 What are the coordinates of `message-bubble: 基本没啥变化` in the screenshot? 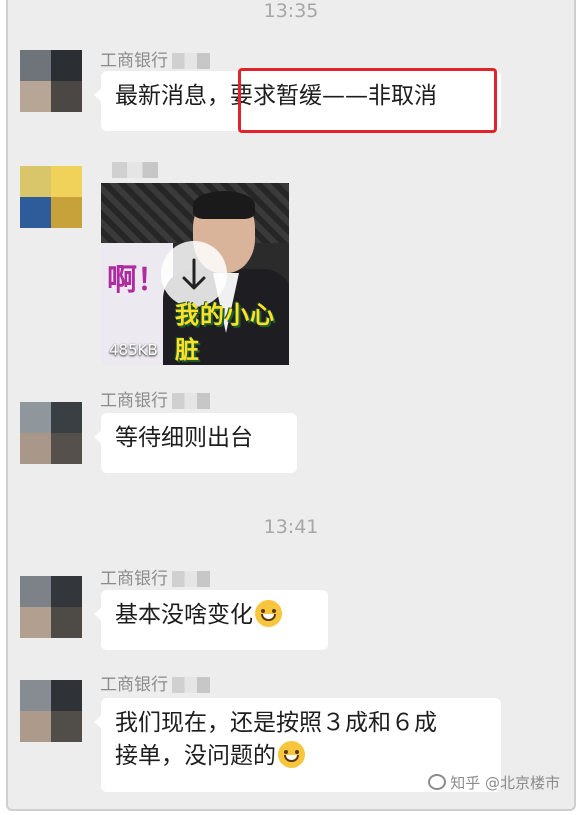 It's located at (211, 620).